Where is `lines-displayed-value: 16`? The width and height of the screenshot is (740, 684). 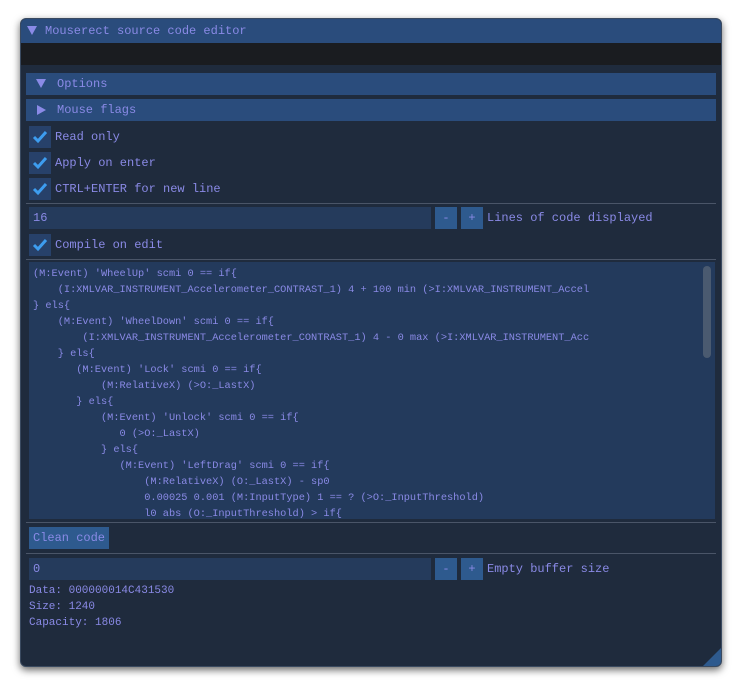
lines-displayed-value: 16 is located at coordinates (40, 218).